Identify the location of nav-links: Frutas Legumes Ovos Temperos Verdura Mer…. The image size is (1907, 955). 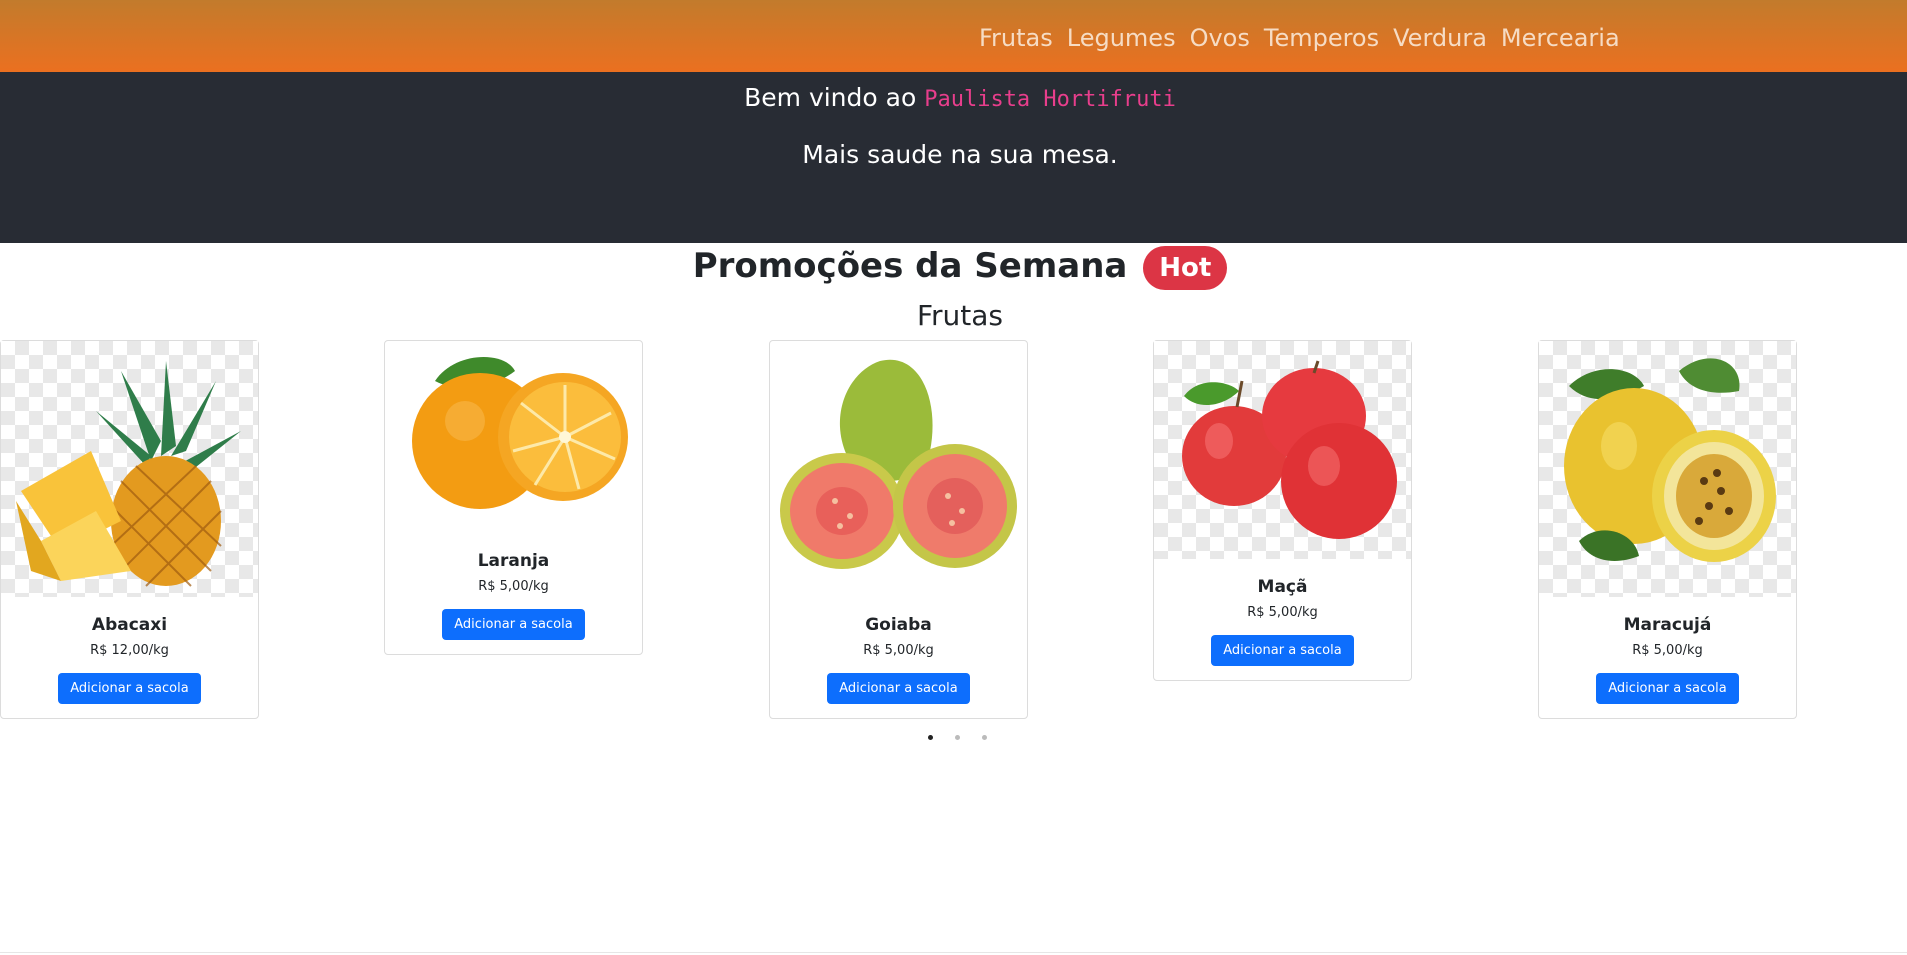
(1299, 38).